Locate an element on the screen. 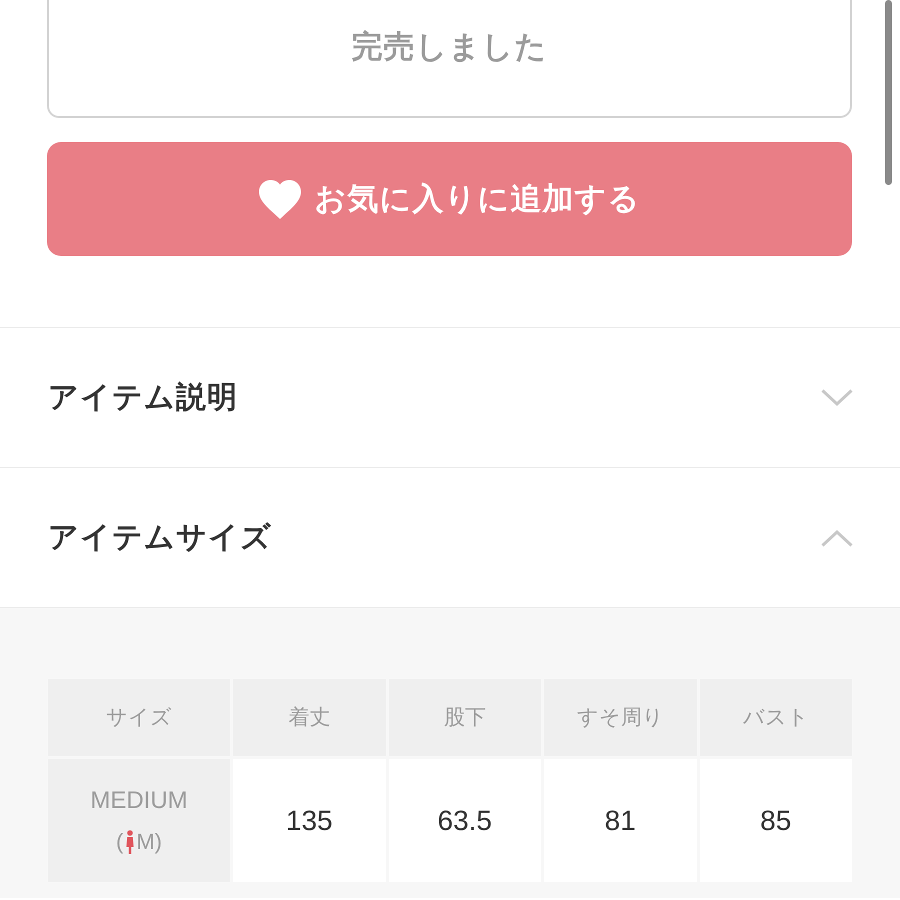 The height and width of the screenshot is (900, 900). table-header-cell: 着丈 is located at coordinates (309, 717).